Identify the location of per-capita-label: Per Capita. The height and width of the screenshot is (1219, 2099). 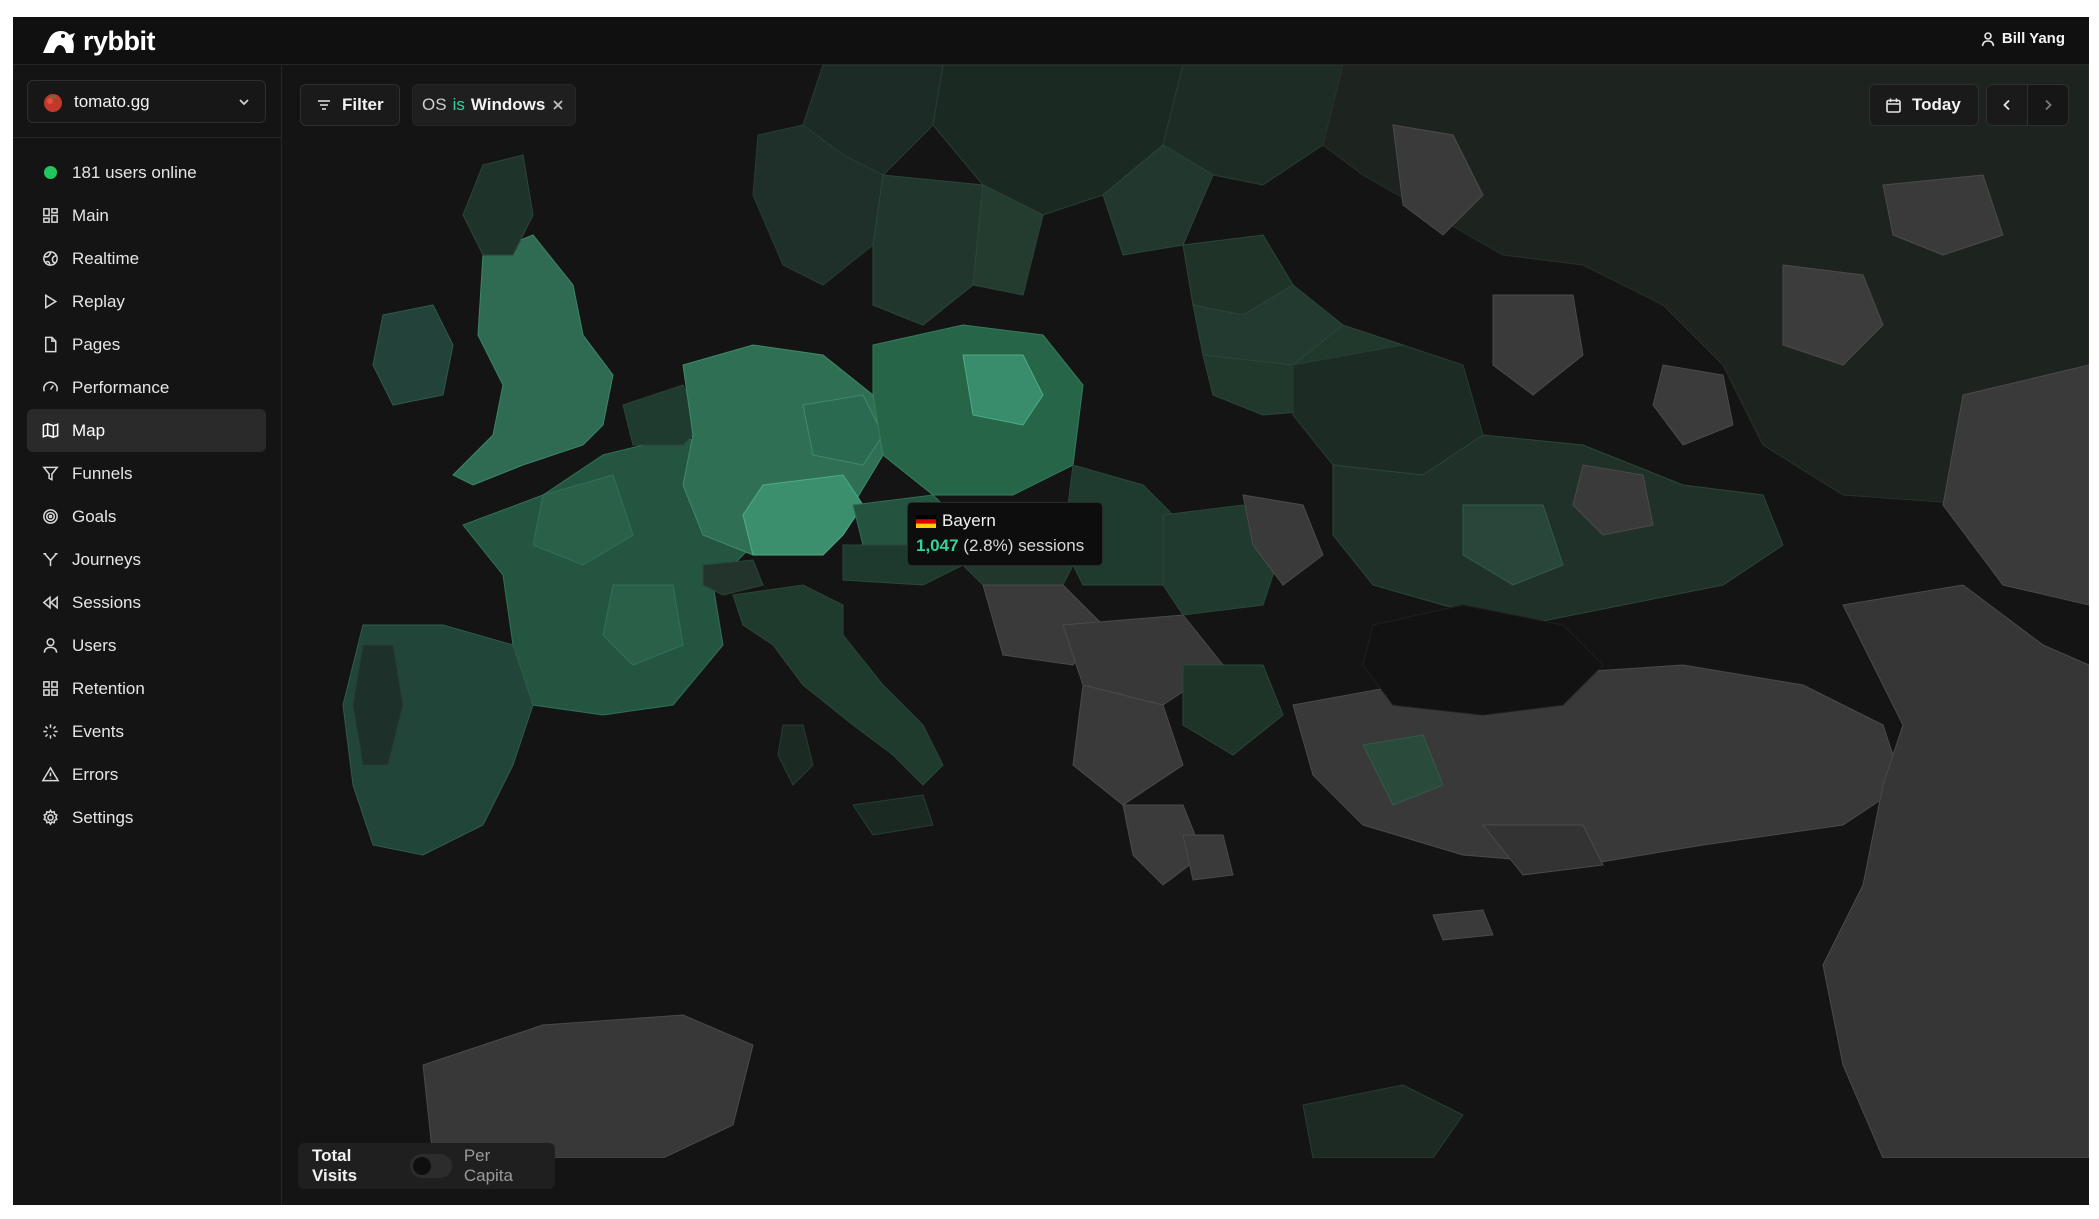
(488, 1165).